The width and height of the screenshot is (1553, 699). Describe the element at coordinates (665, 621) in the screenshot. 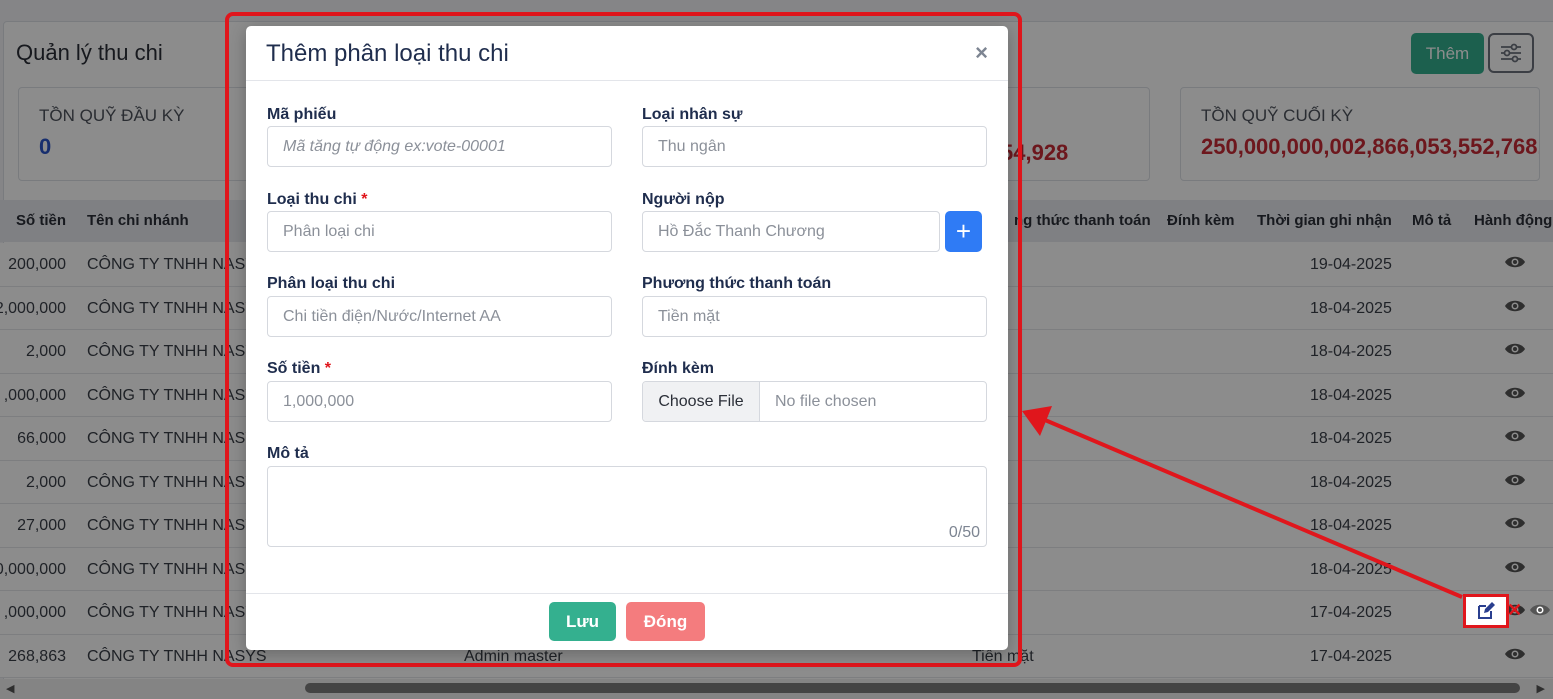

I see `close-button: Đóng` at that location.